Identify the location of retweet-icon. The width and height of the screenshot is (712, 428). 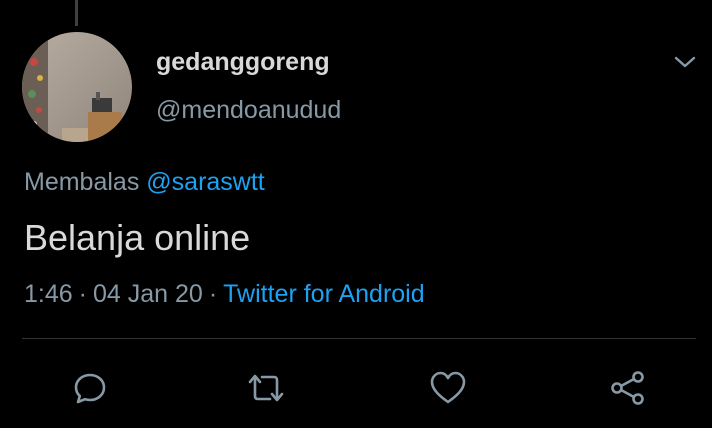
(266, 388).